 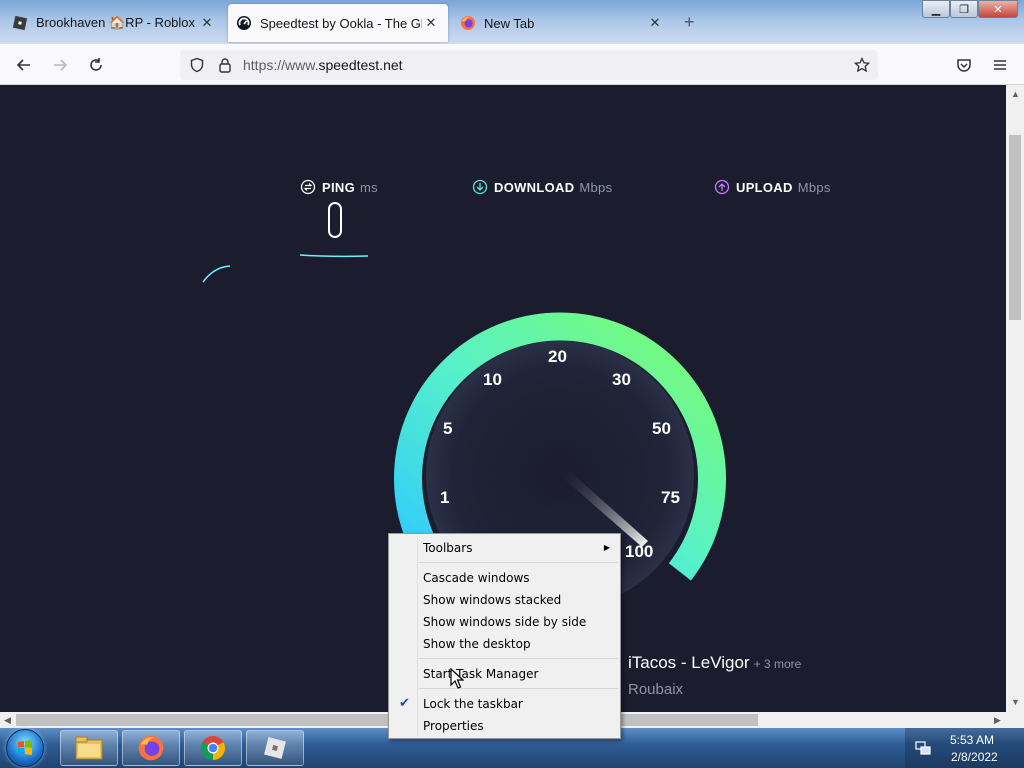 I want to click on clock-date: 2/8/2022, so click(x=974, y=757).